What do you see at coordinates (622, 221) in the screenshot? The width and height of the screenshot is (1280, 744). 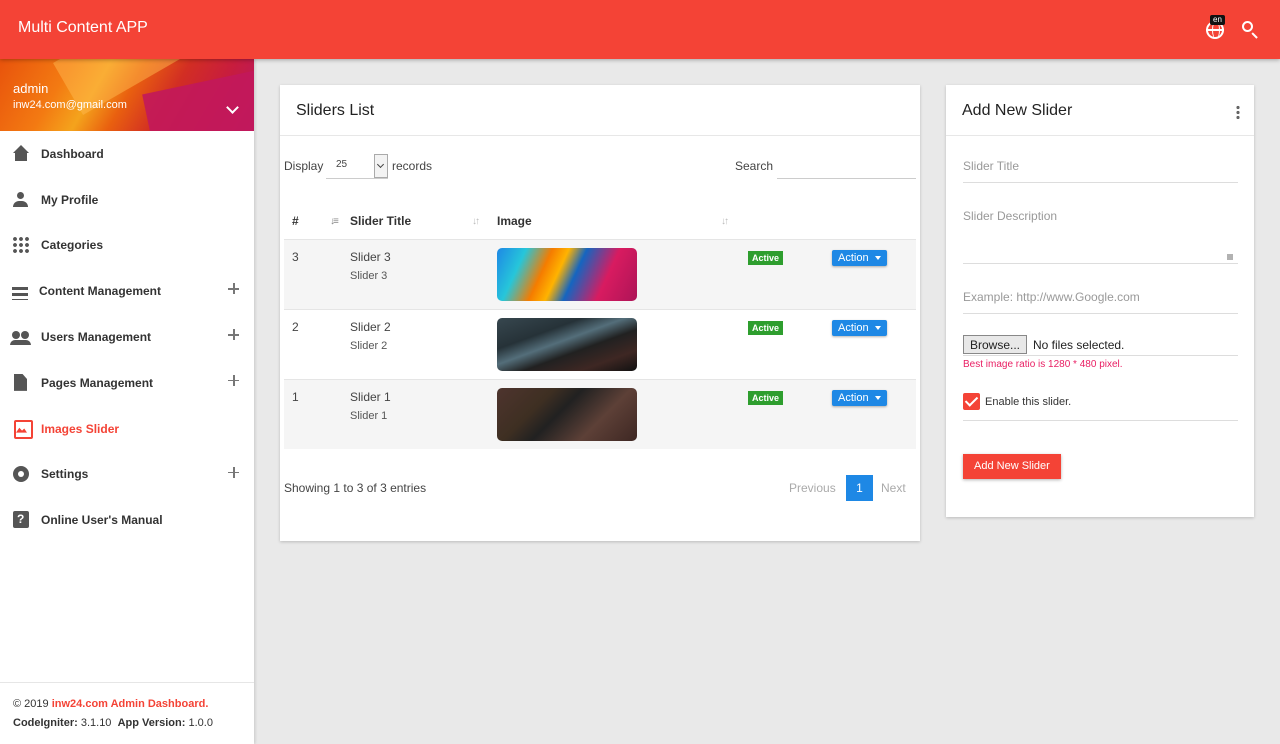 I see `column-header-image: Image ↓↑` at bounding box center [622, 221].